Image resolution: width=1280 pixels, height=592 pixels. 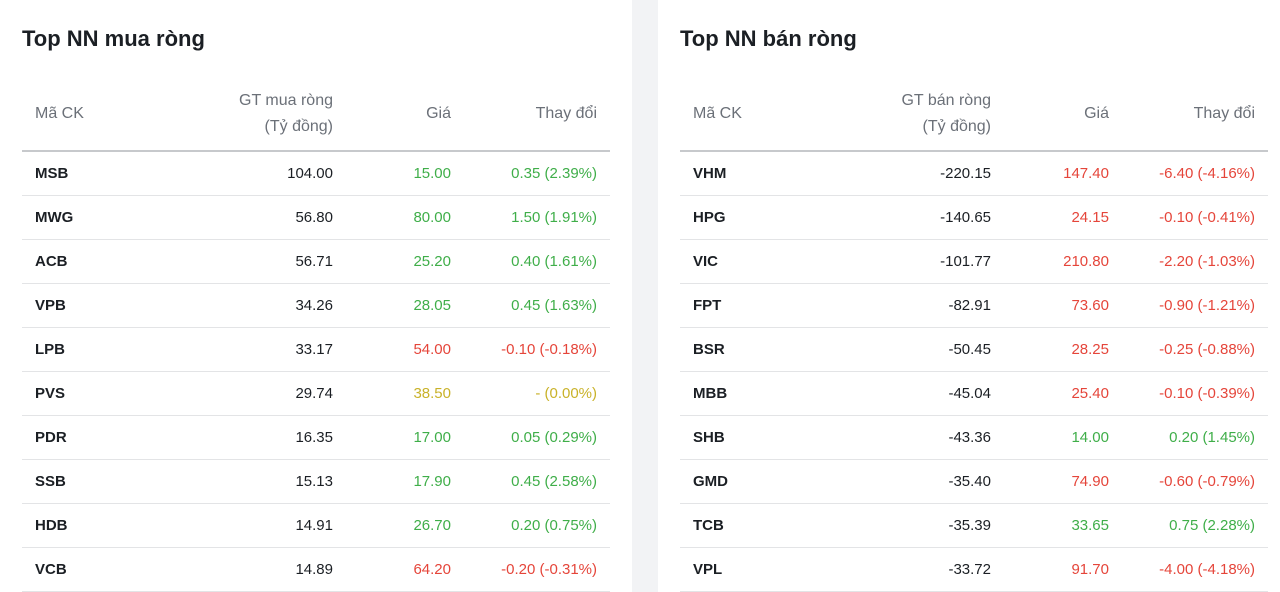 I want to click on change-cell: -0.60 (-0.79%), so click(x=1195, y=481).